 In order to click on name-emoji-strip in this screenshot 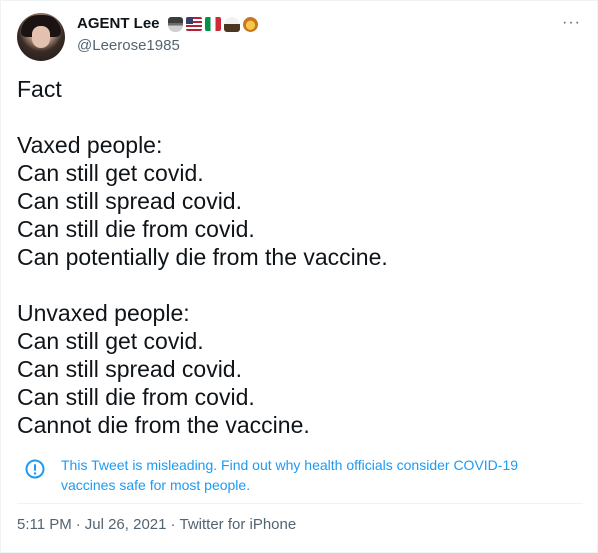, I will do `click(212, 24)`.